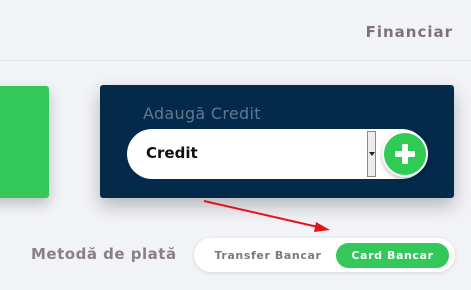  I want to click on payment-method-label: Metodă de plată, so click(104, 254).